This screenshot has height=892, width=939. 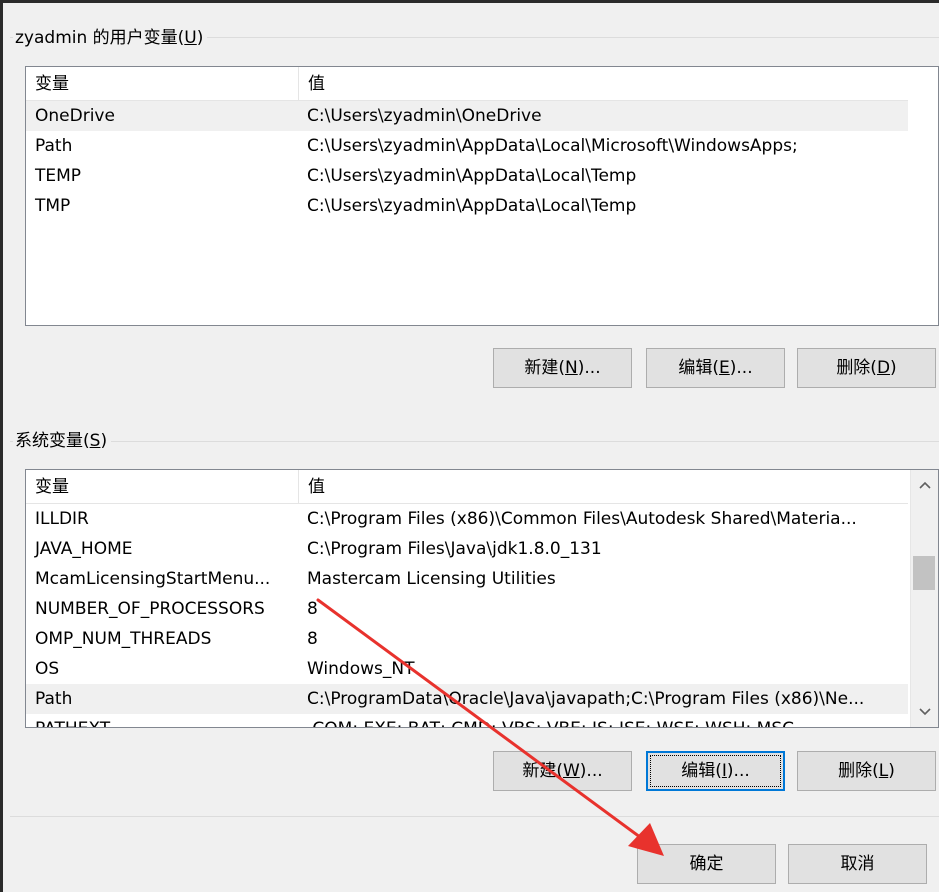 What do you see at coordinates (866, 368) in the screenshot?
I see `user-delete-button: 删除(D)` at bounding box center [866, 368].